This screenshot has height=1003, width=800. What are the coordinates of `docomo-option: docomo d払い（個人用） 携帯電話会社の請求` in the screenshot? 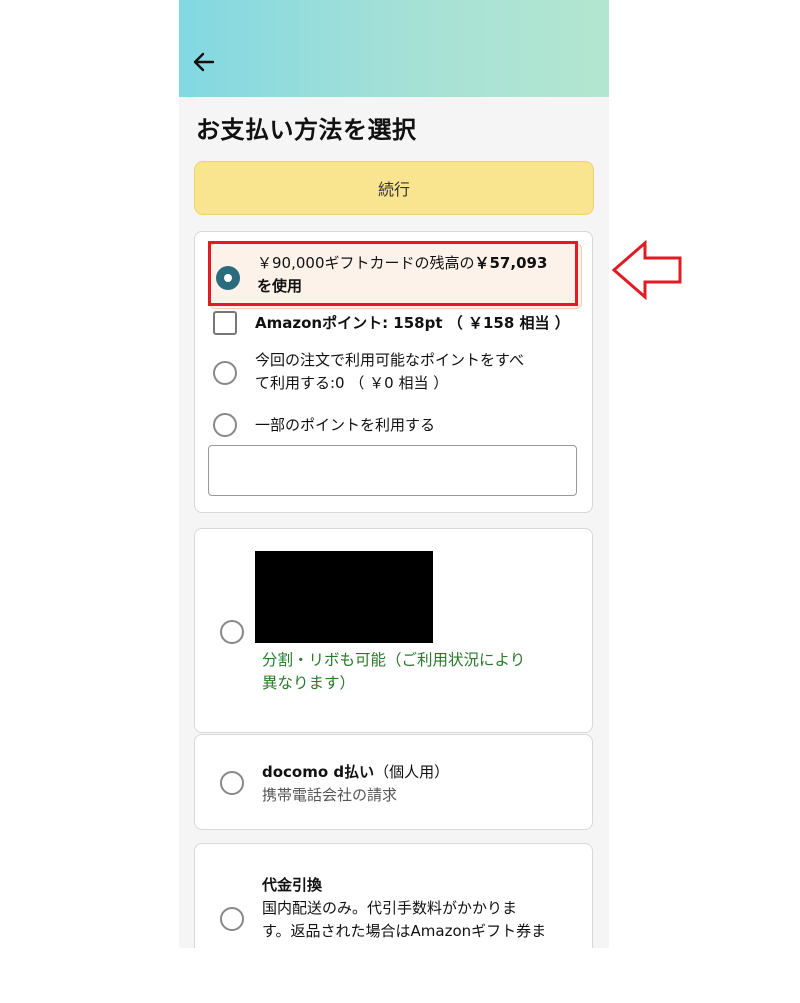 It's located at (393, 782).